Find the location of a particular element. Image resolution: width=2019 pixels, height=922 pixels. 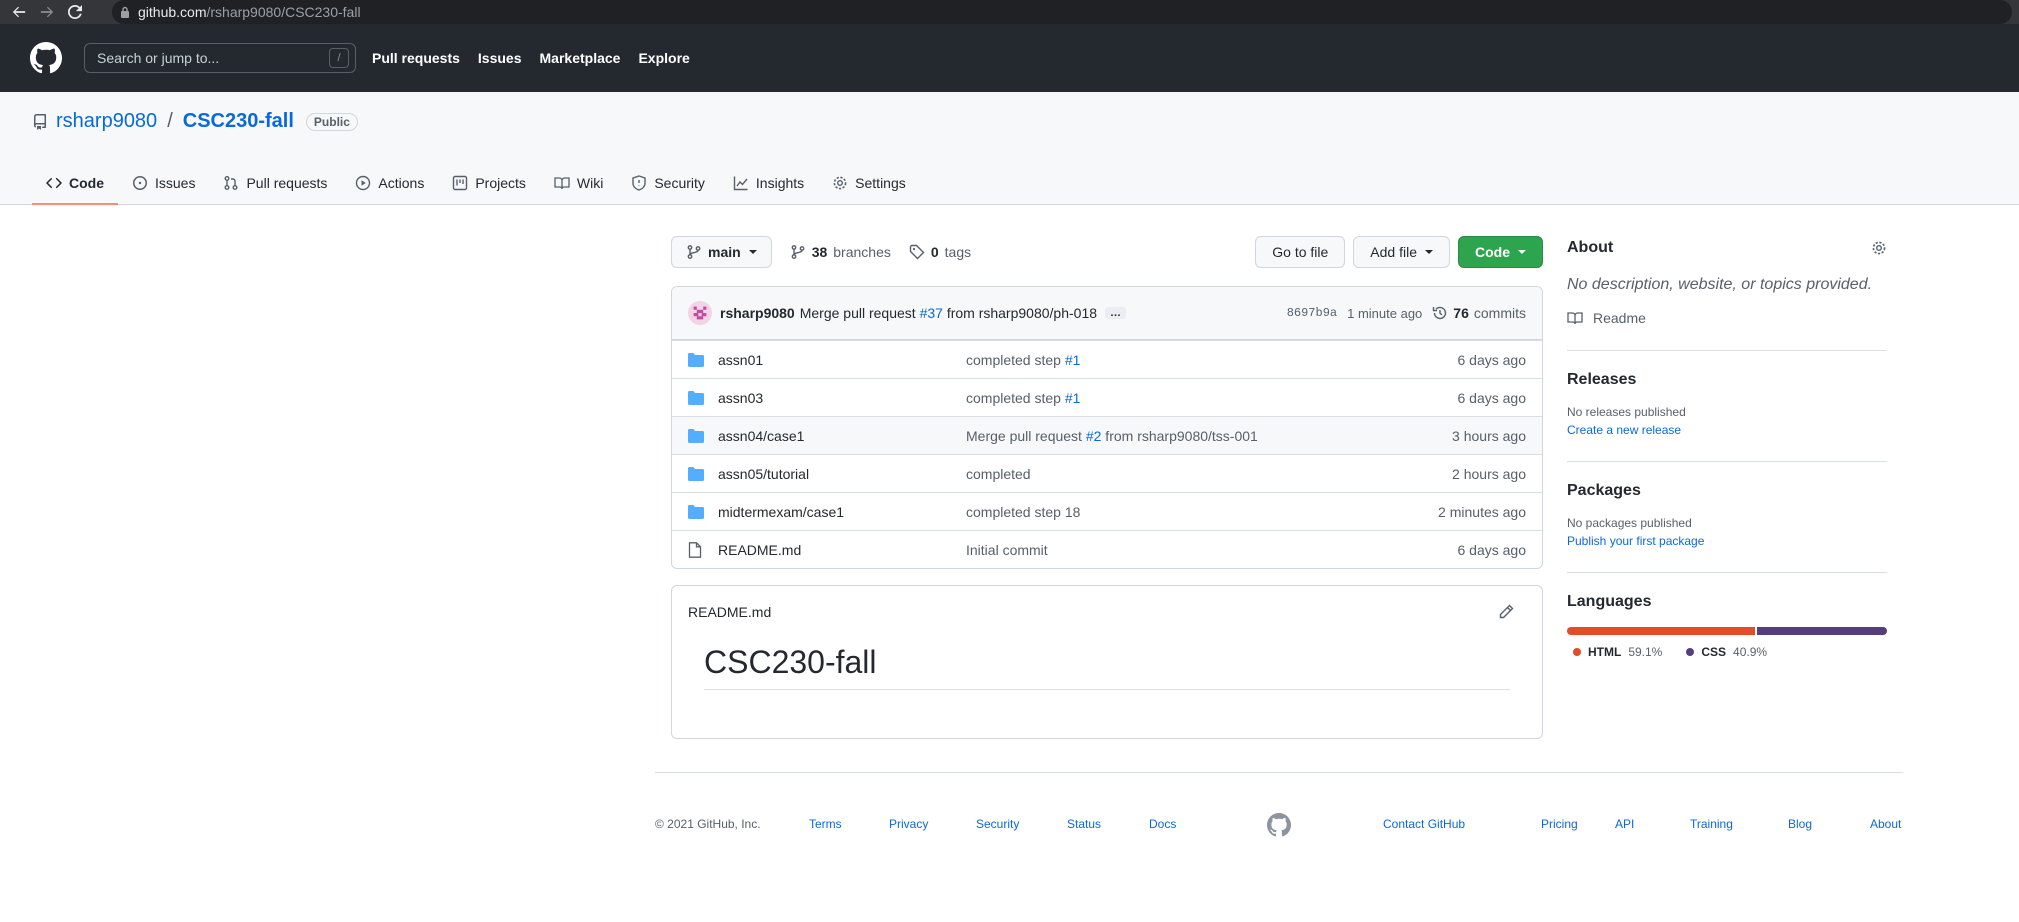

branches-link: 38 branches is located at coordinates (840, 252).